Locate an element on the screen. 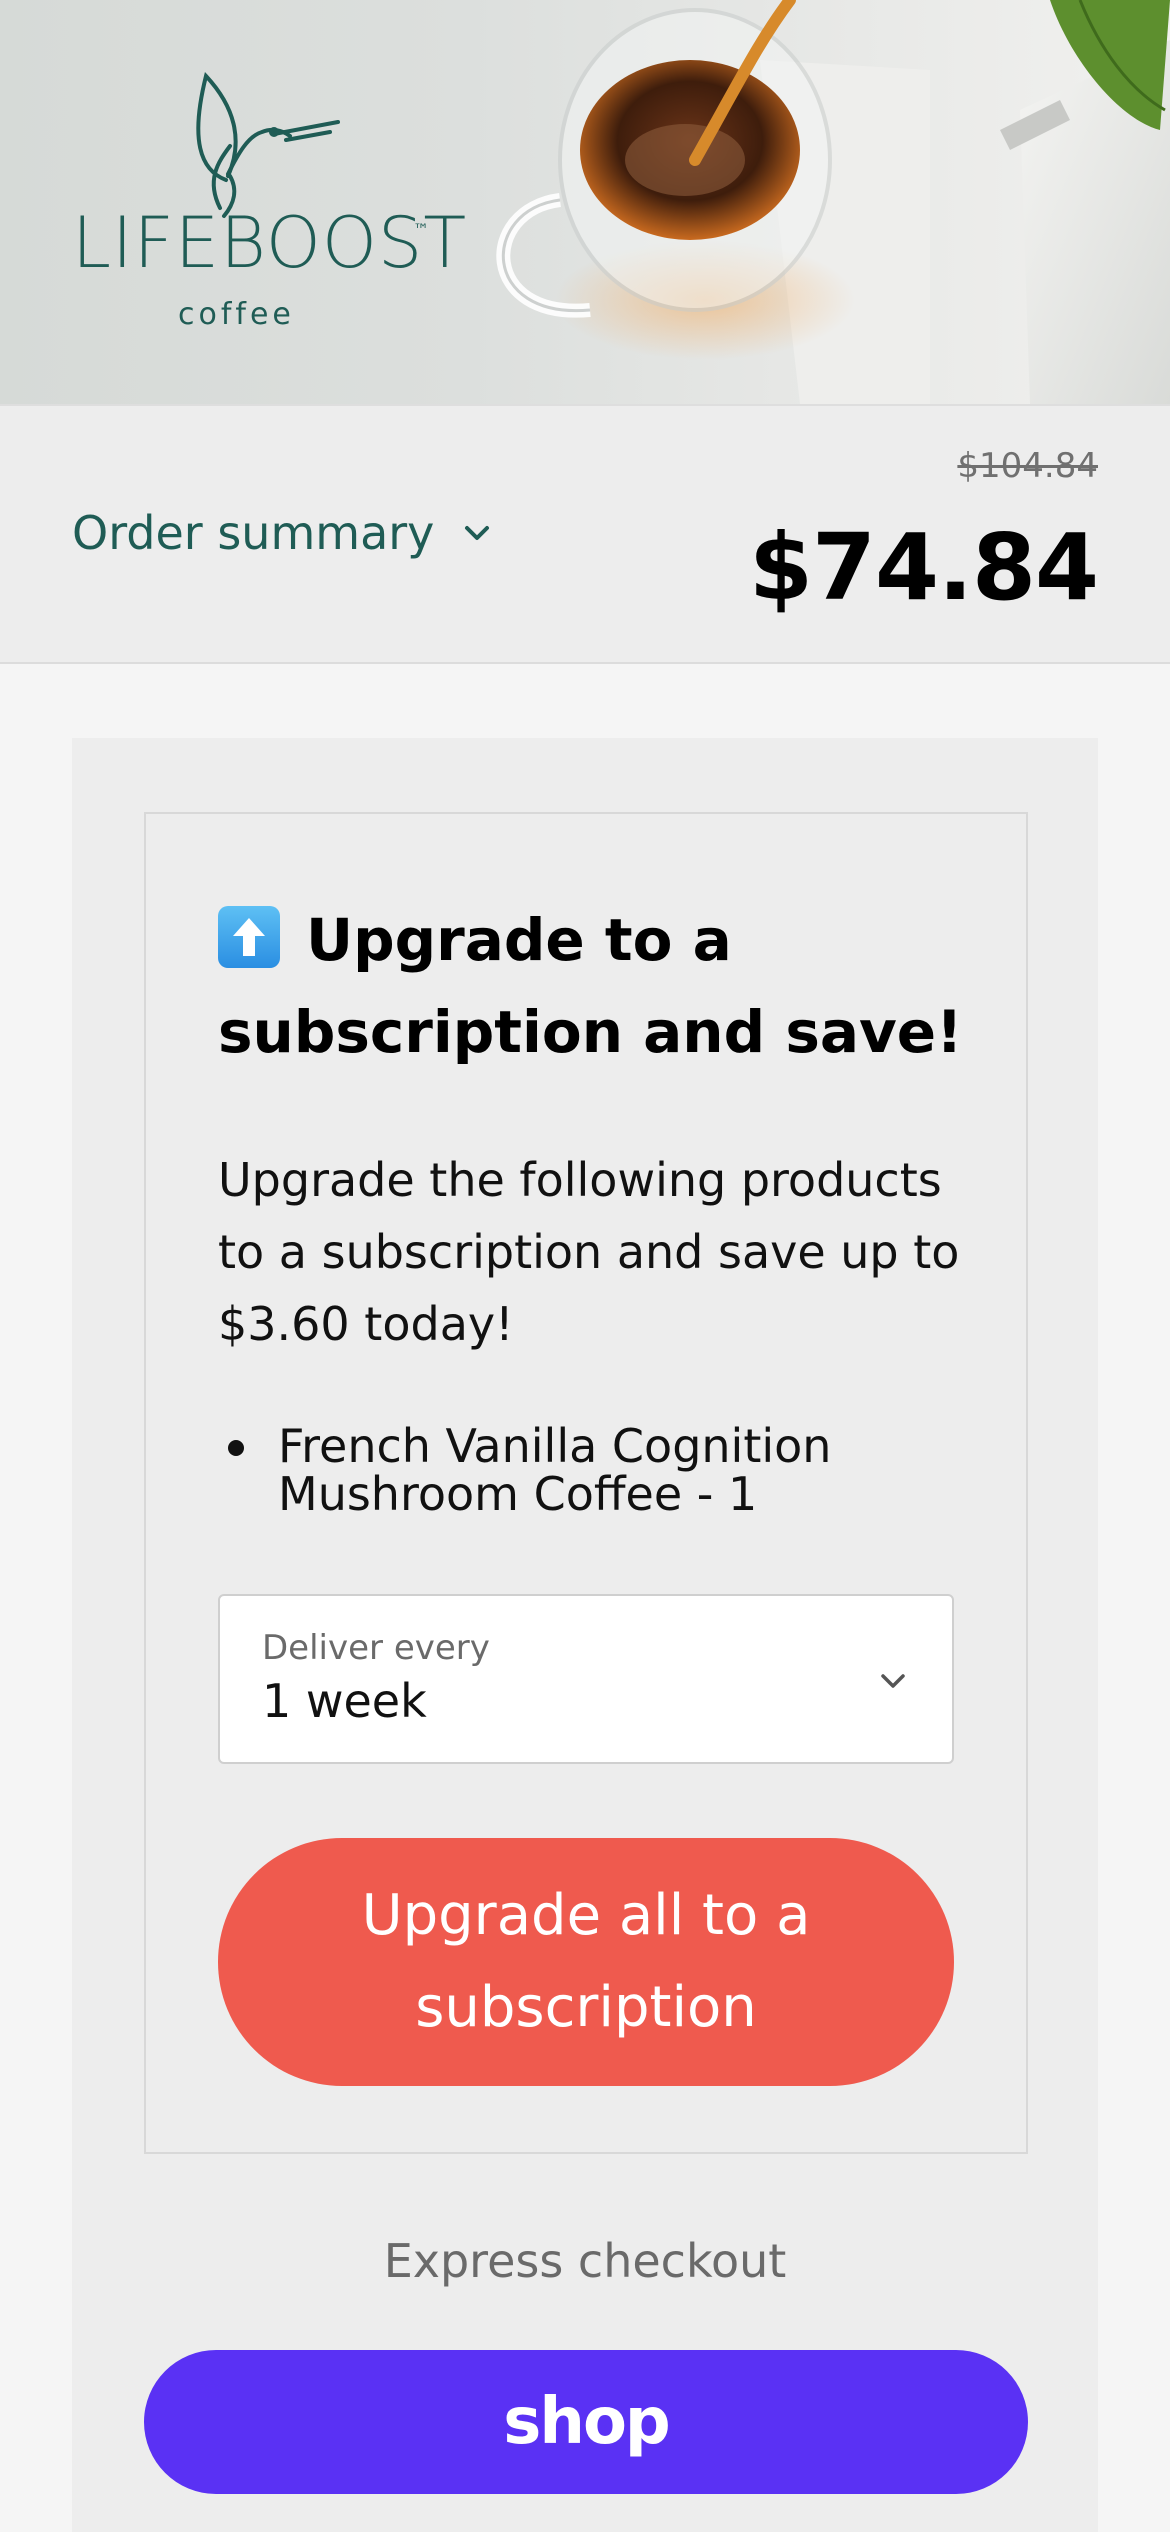 The width and height of the screenshot is (1170, 2532). shop-pay-button: shop is located at coordinates (586, 2422).